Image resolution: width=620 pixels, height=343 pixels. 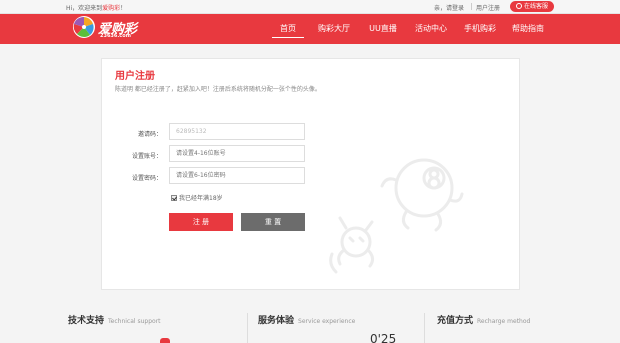 I want to click on account-field, so click(x=237, y=153).